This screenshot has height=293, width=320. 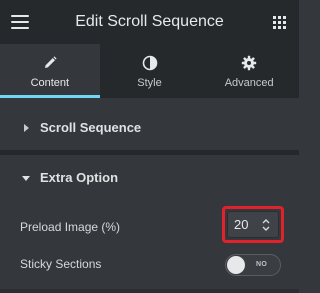 I want to click on caret-down-icon, so click(x=26, y=178).